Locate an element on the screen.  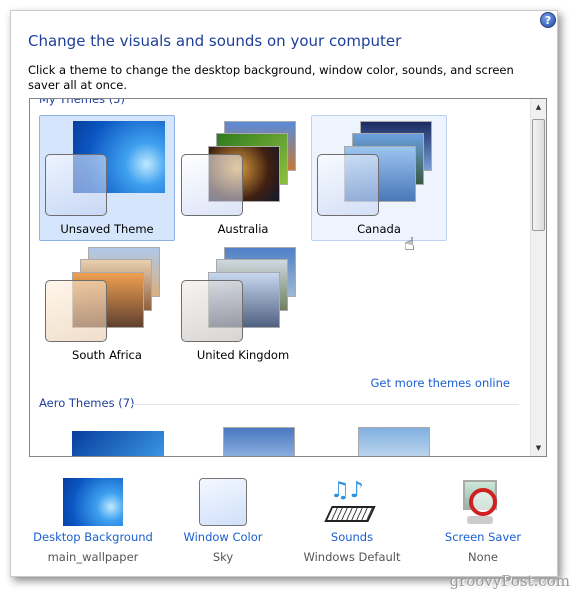
group-aero-themes: Aero Themes (7) is located at coordinates (87, 403).